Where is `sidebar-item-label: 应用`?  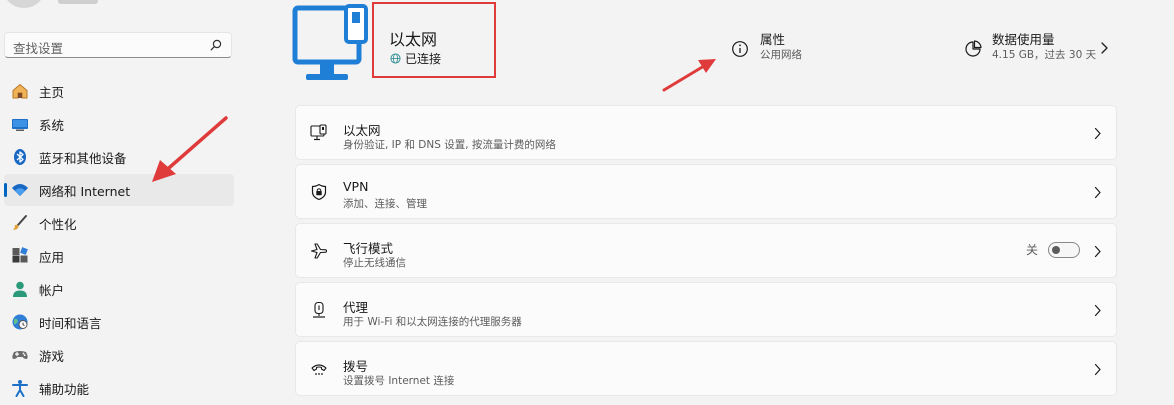 sidebar-item-label: 应用 is located at coordinates (52, 257).